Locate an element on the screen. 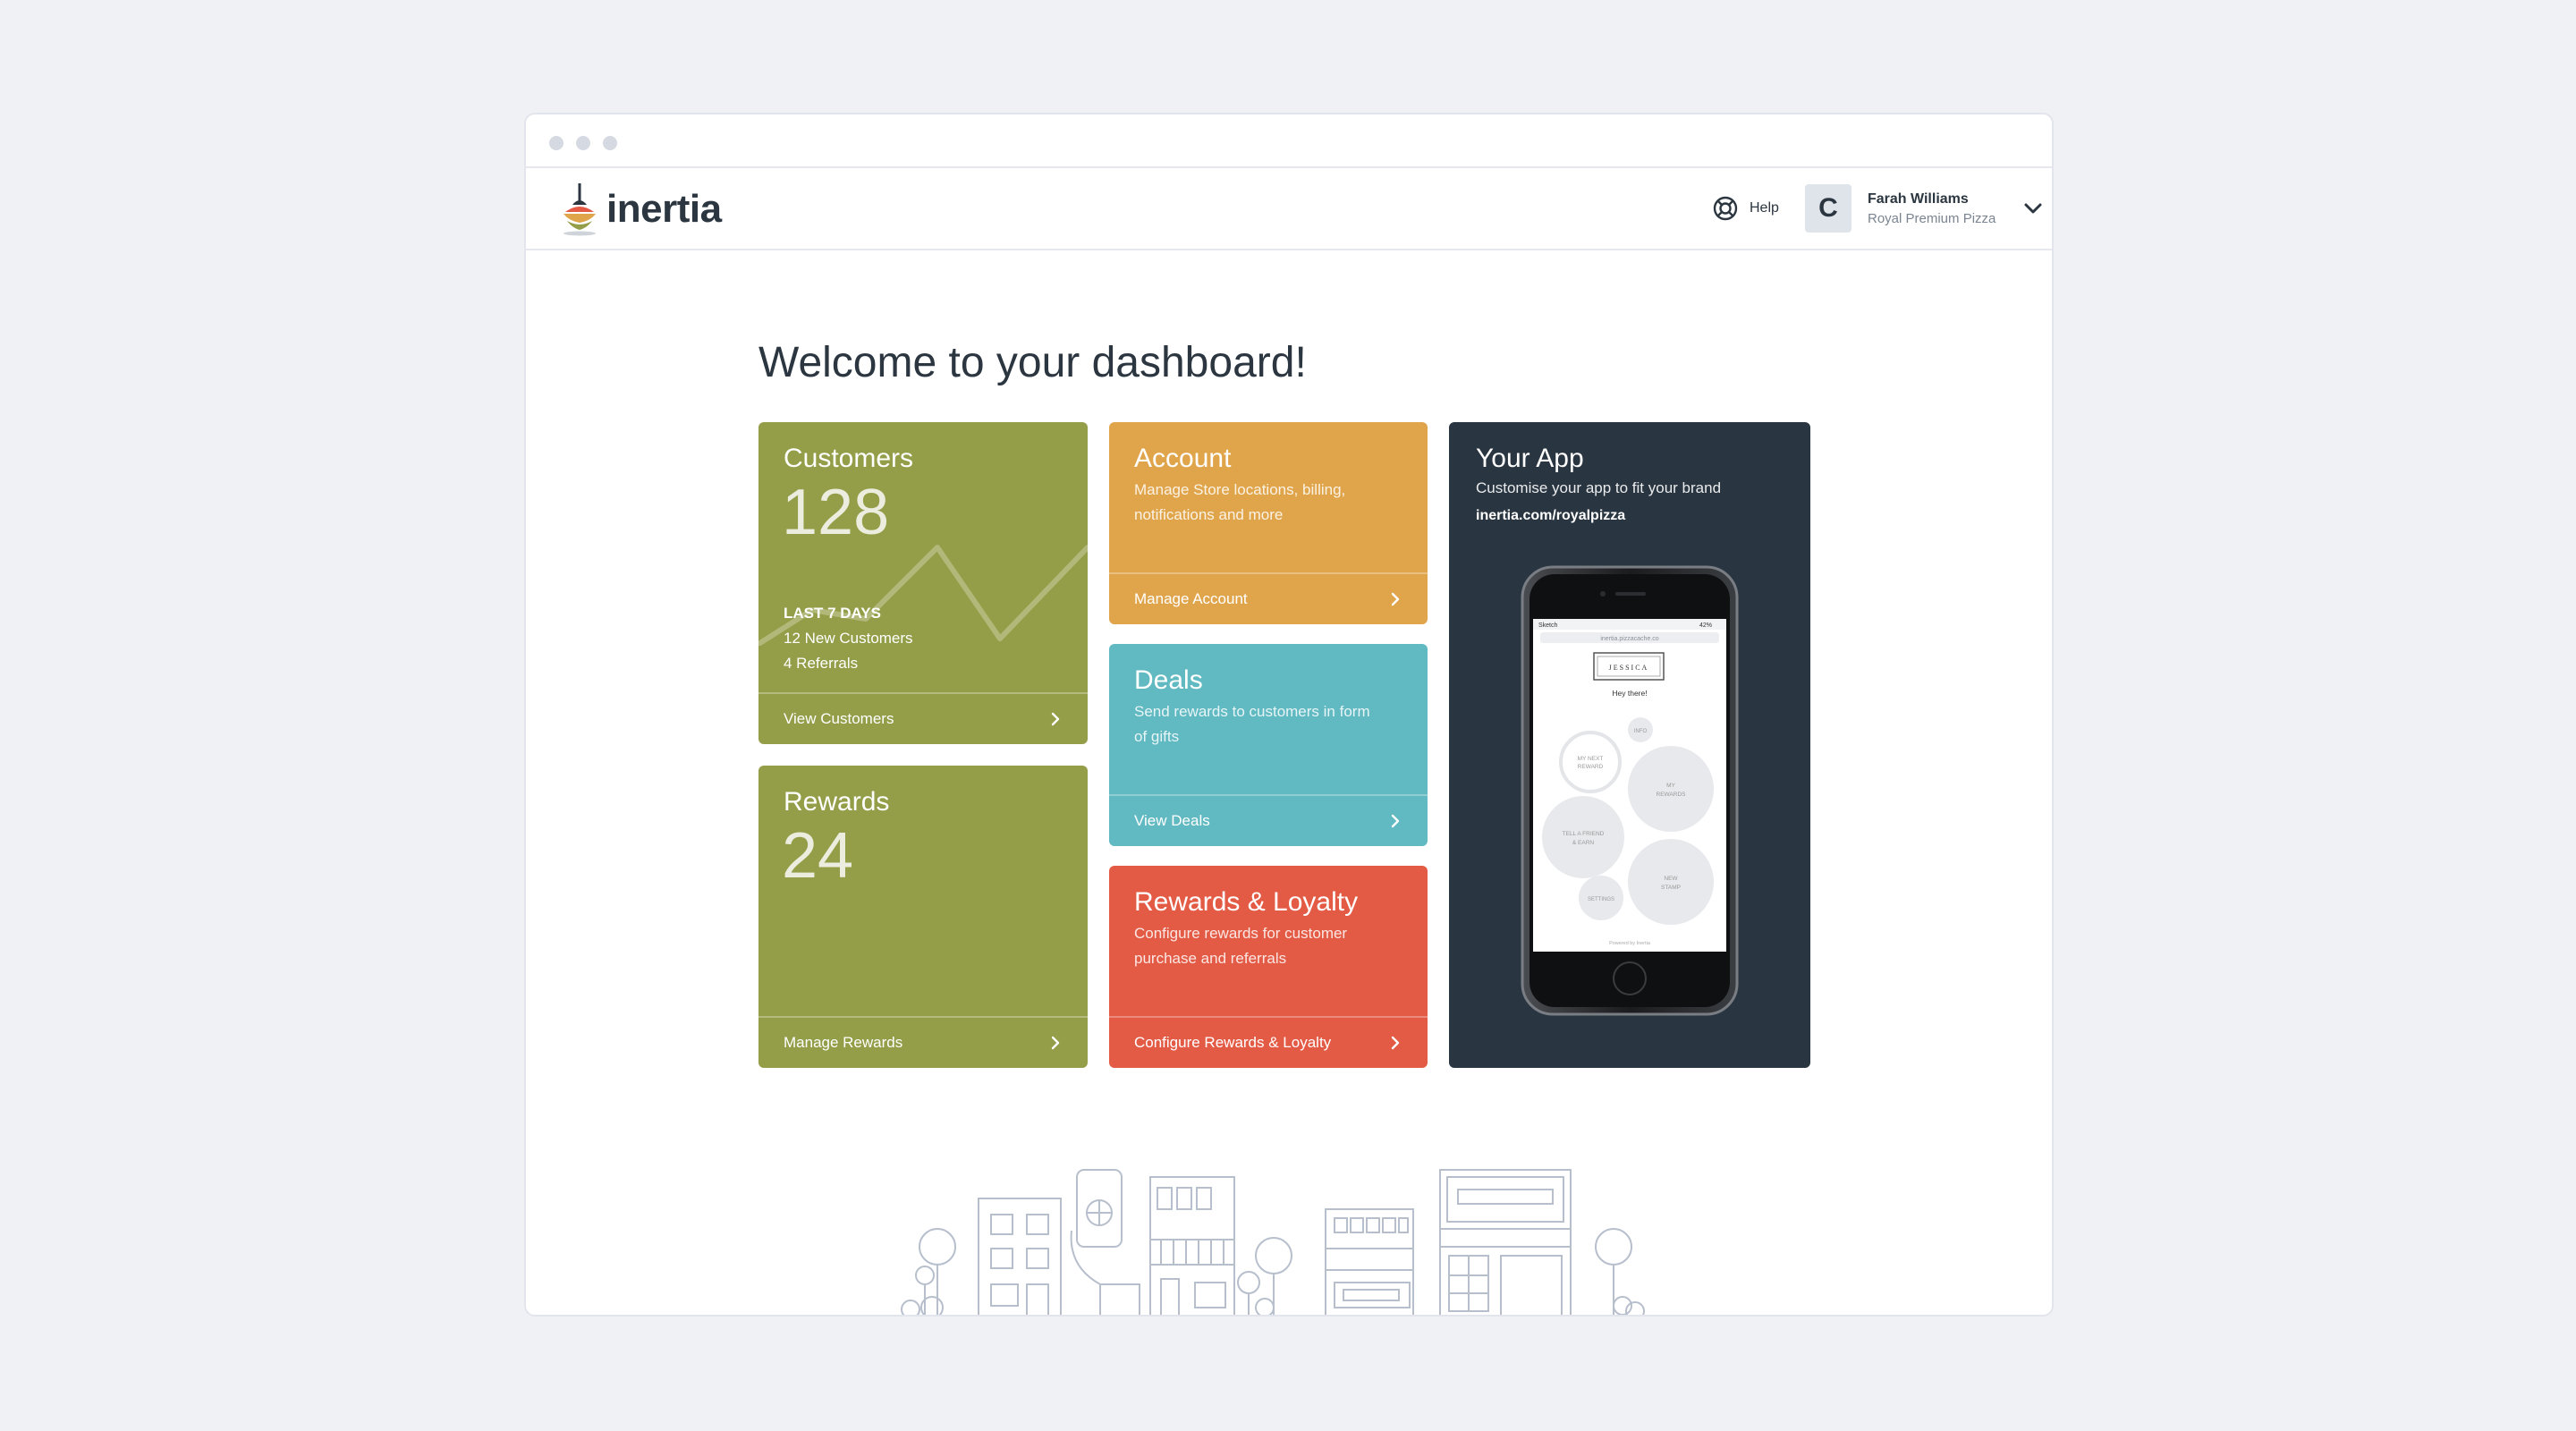 The width and height of the screenshot is (2576, 1431). window-dot-maximize is located at coordinates (610, 143).